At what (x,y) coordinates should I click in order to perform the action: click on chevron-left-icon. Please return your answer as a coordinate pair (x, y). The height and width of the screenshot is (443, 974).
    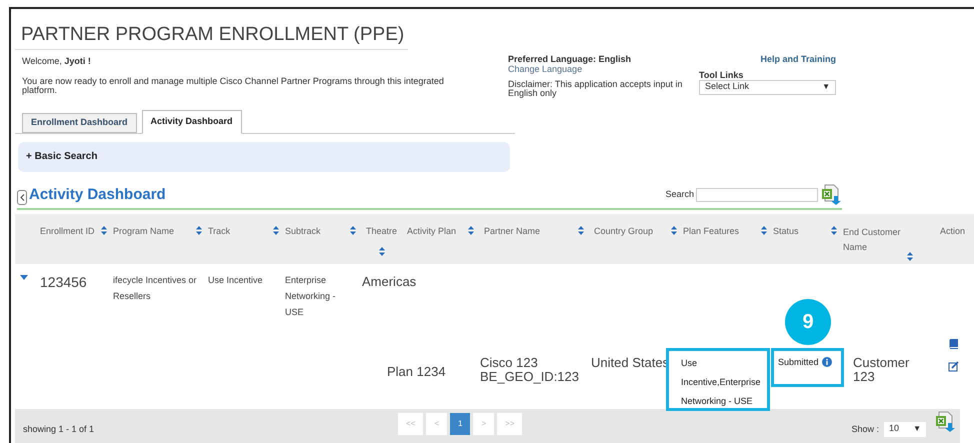
    Looking at the image, I should click on (22, 197).